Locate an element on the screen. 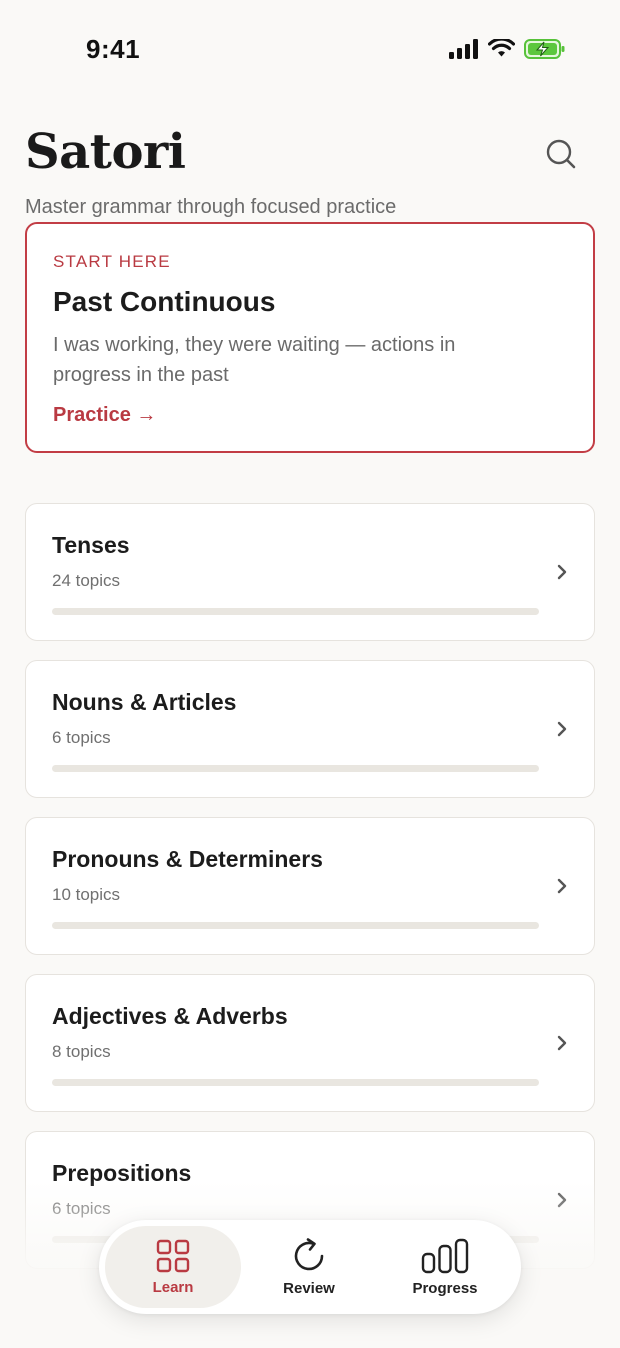  category-title: Nouns & Articles is located at coordinates (144, 702).